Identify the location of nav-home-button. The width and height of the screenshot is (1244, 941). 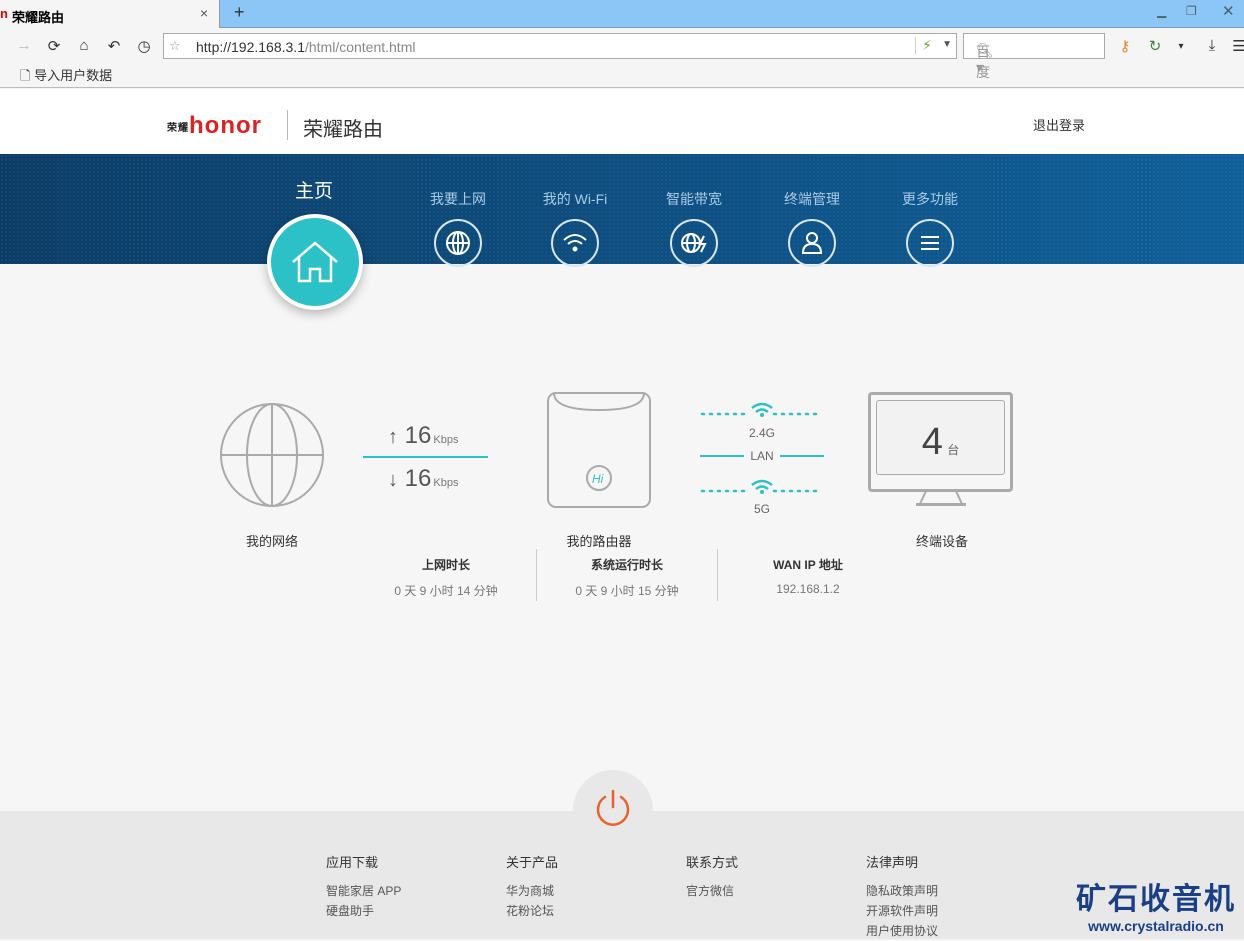
(315, 262).